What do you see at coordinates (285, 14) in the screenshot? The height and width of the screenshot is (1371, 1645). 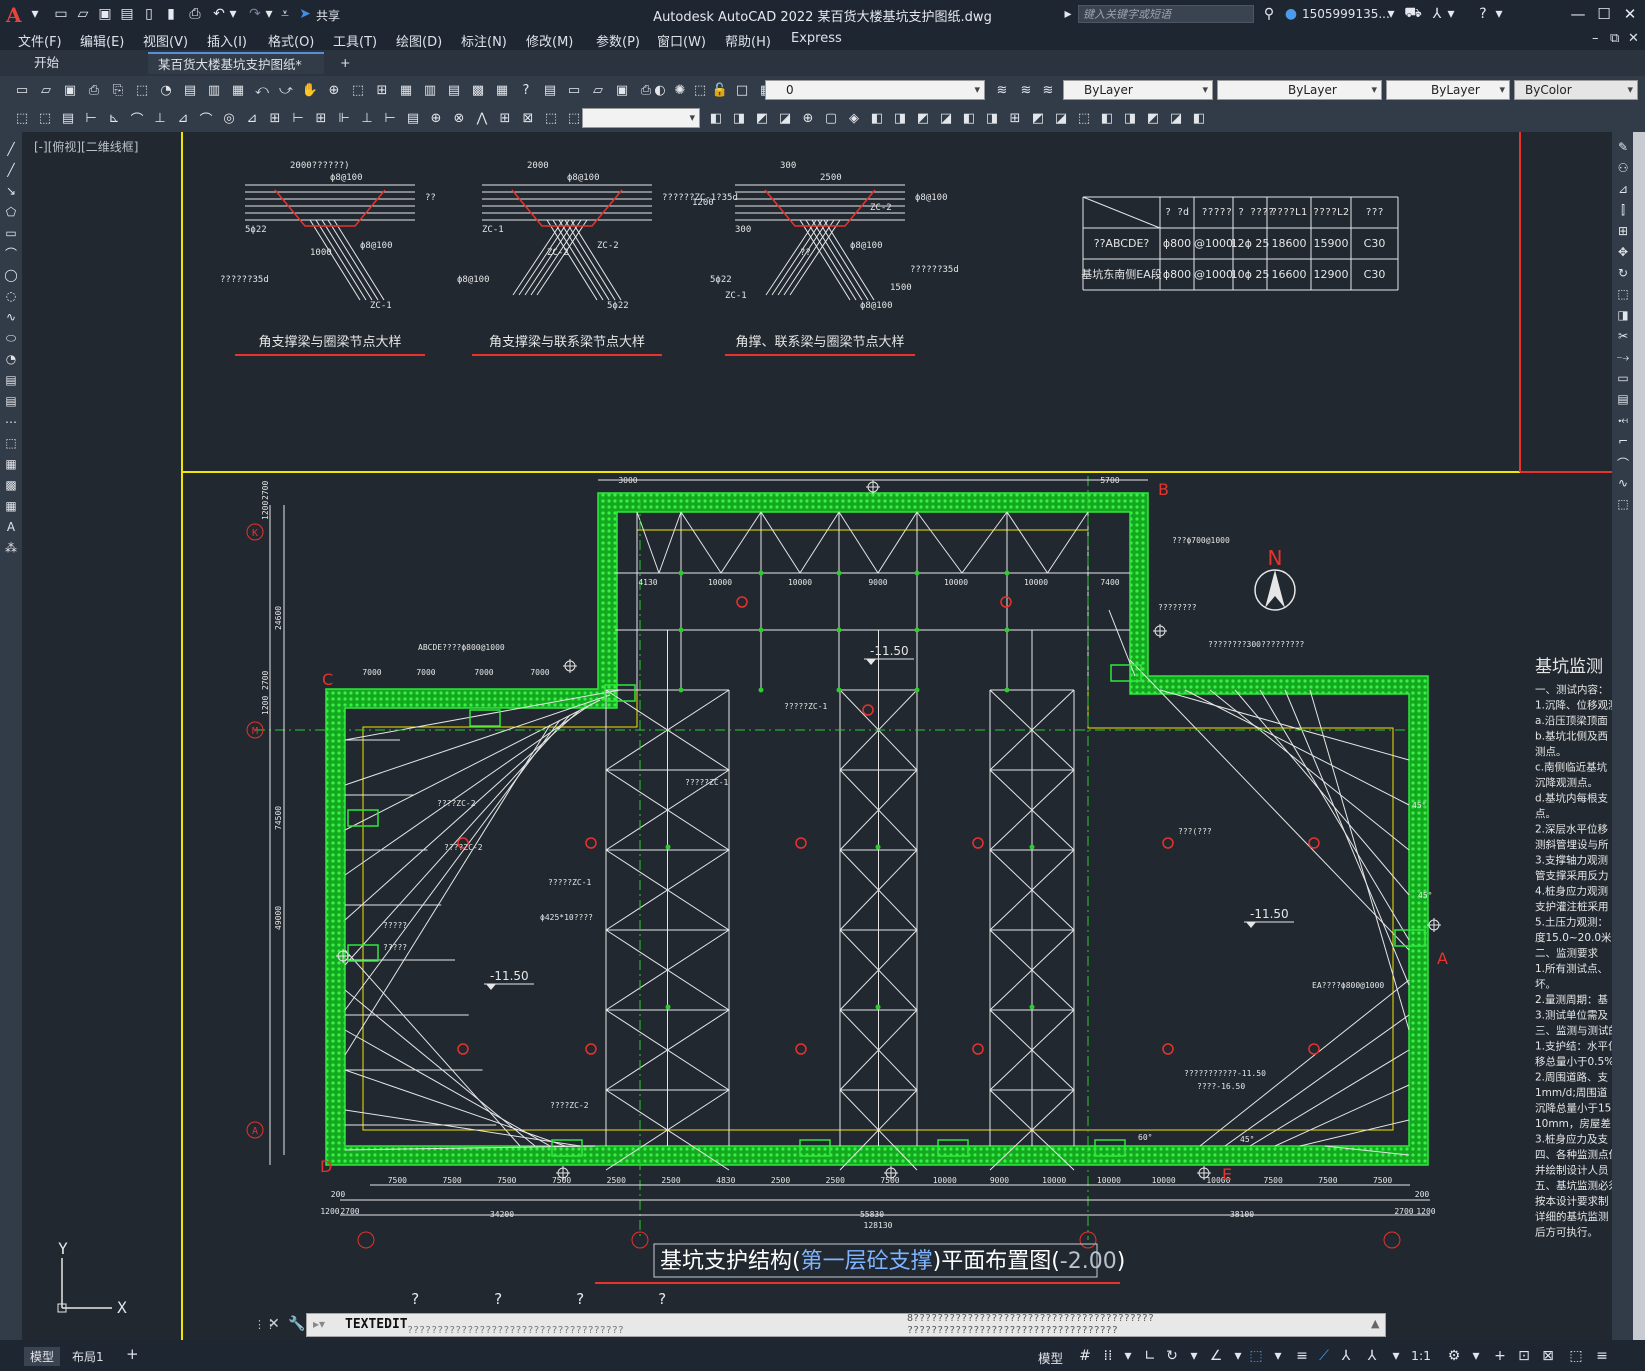 I see `customize-qa-icon: ⩡` at bounding box center [285, 14].